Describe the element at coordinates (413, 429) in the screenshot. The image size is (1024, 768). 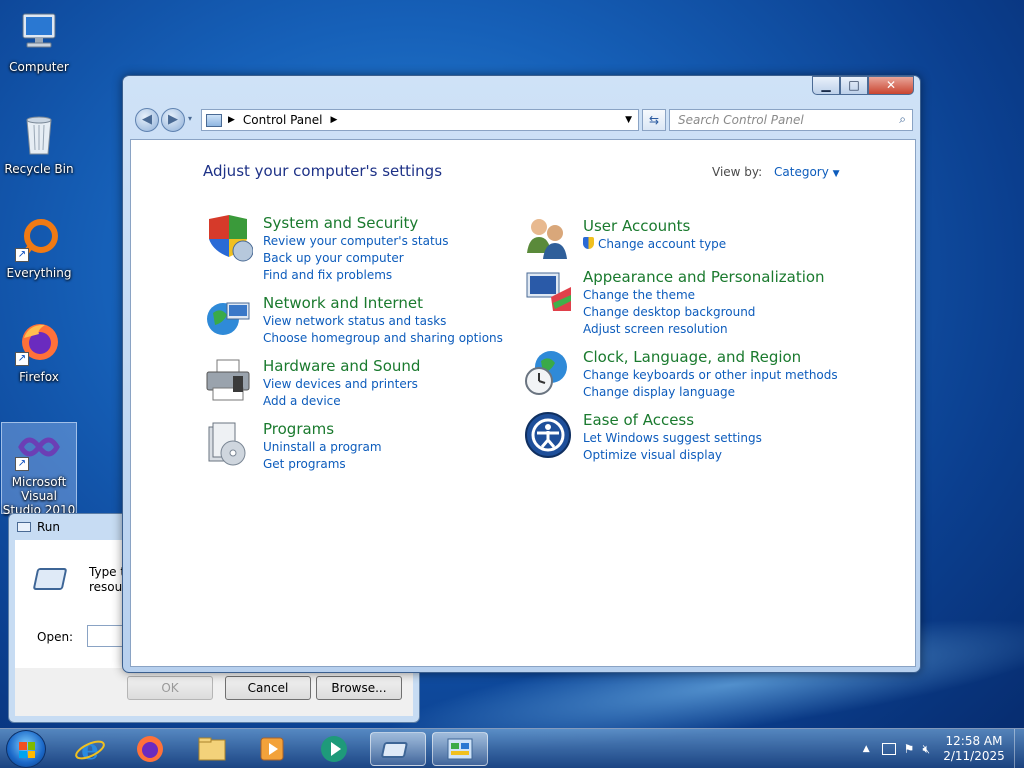
I see `category-title: Programs` at that location.